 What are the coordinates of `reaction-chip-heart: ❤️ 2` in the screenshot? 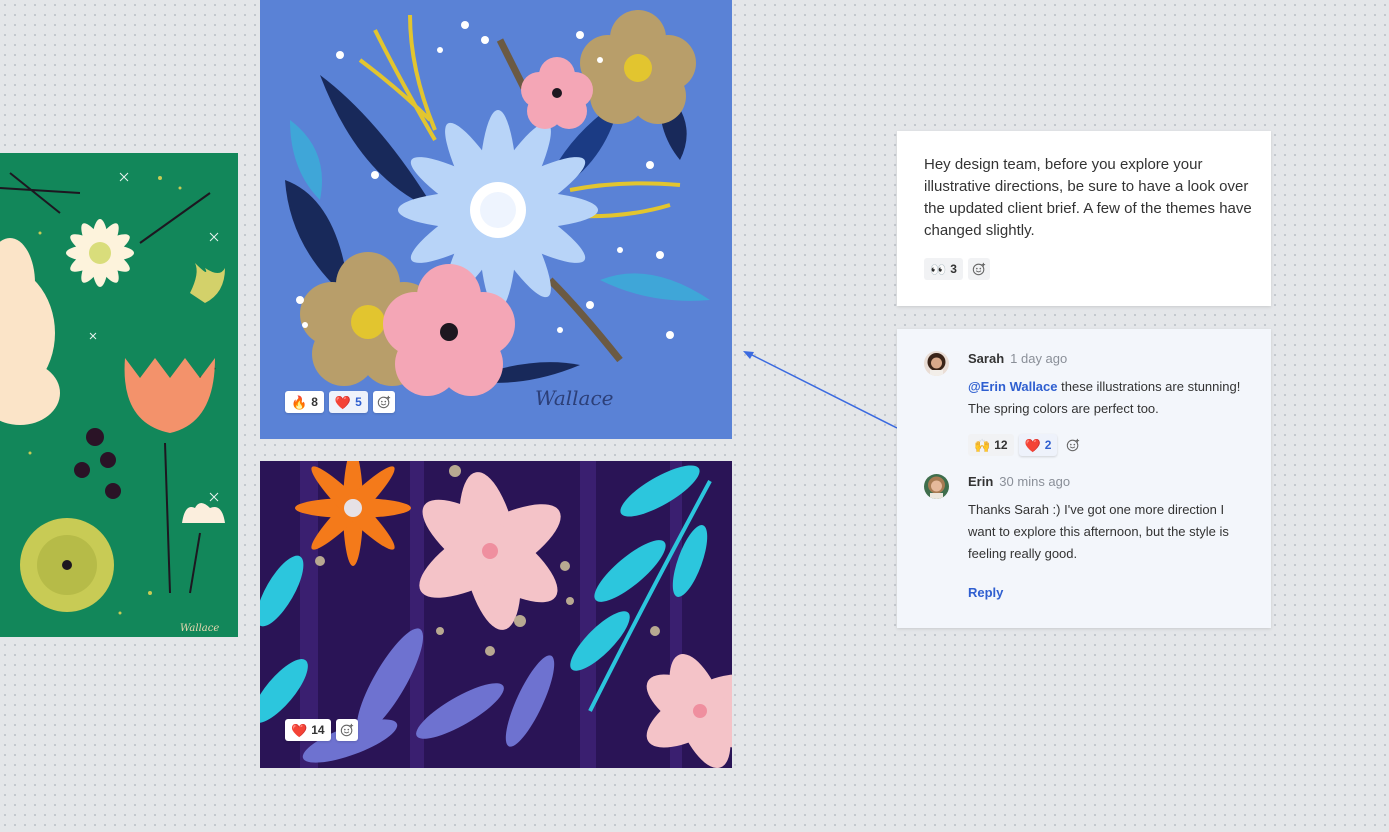 It's located at (1038, 445).